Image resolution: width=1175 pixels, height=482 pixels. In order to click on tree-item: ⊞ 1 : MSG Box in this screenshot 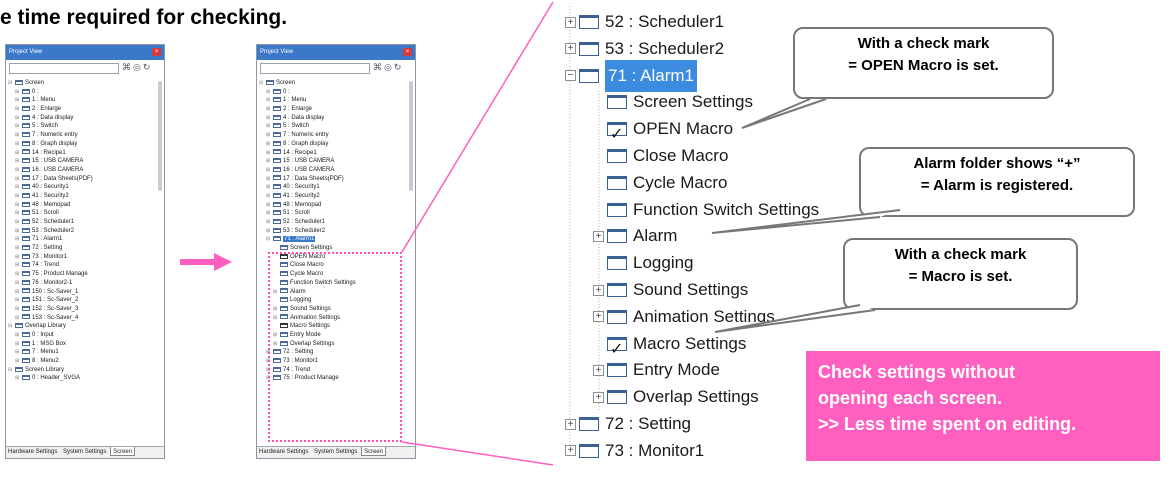, I will do `click(82, 344)`.